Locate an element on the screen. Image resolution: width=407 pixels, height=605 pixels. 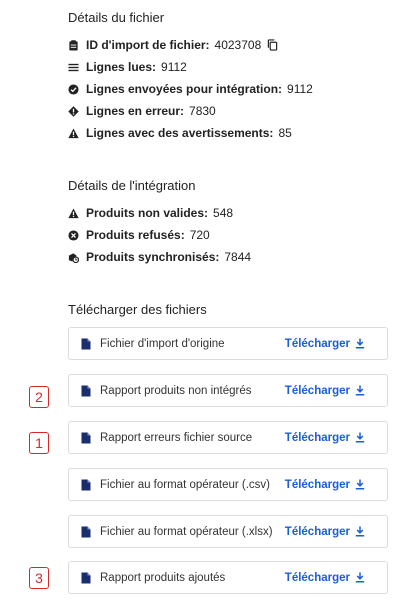
file-card-original-import: Fichier d'import d'origine Télécharger is located at coordinates (228, 343).